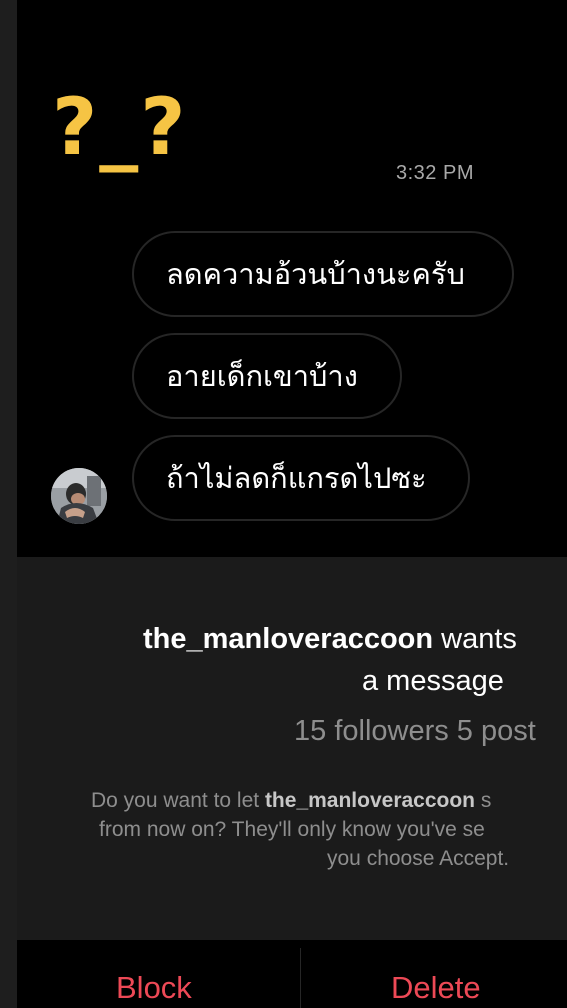 Image resolution: width=567 pixels, height=1008 pixels. Describe the element at coordinates (475, 639) in the screenshot. I see `request-title-suffix: wants` at that location.